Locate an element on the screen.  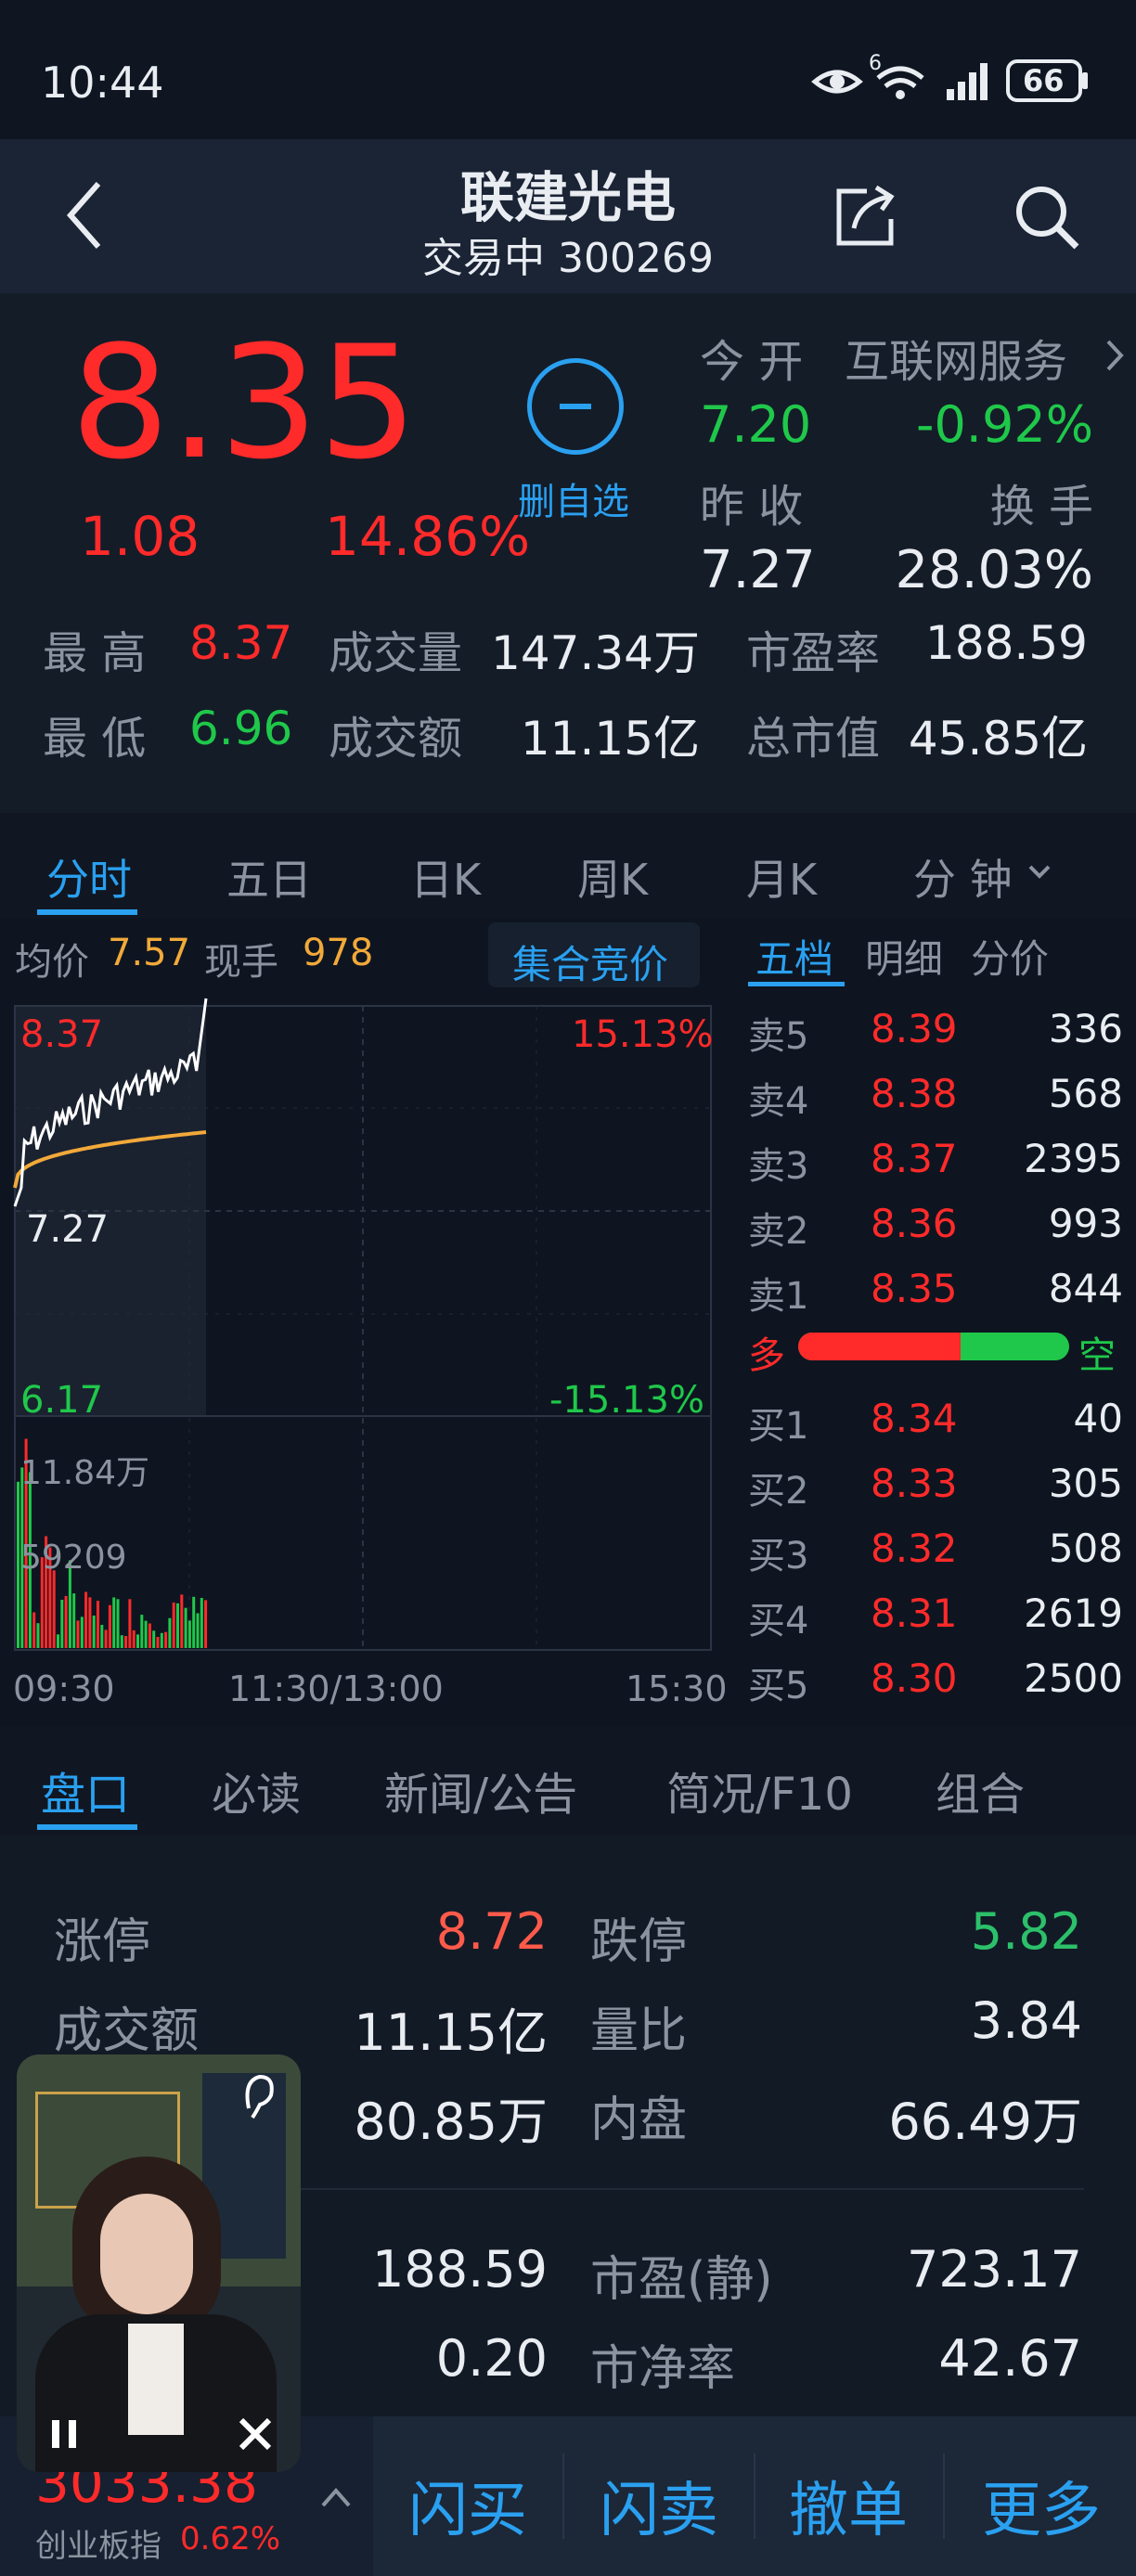
bid-price: 8.30 is located at coordinates (914, 1678).